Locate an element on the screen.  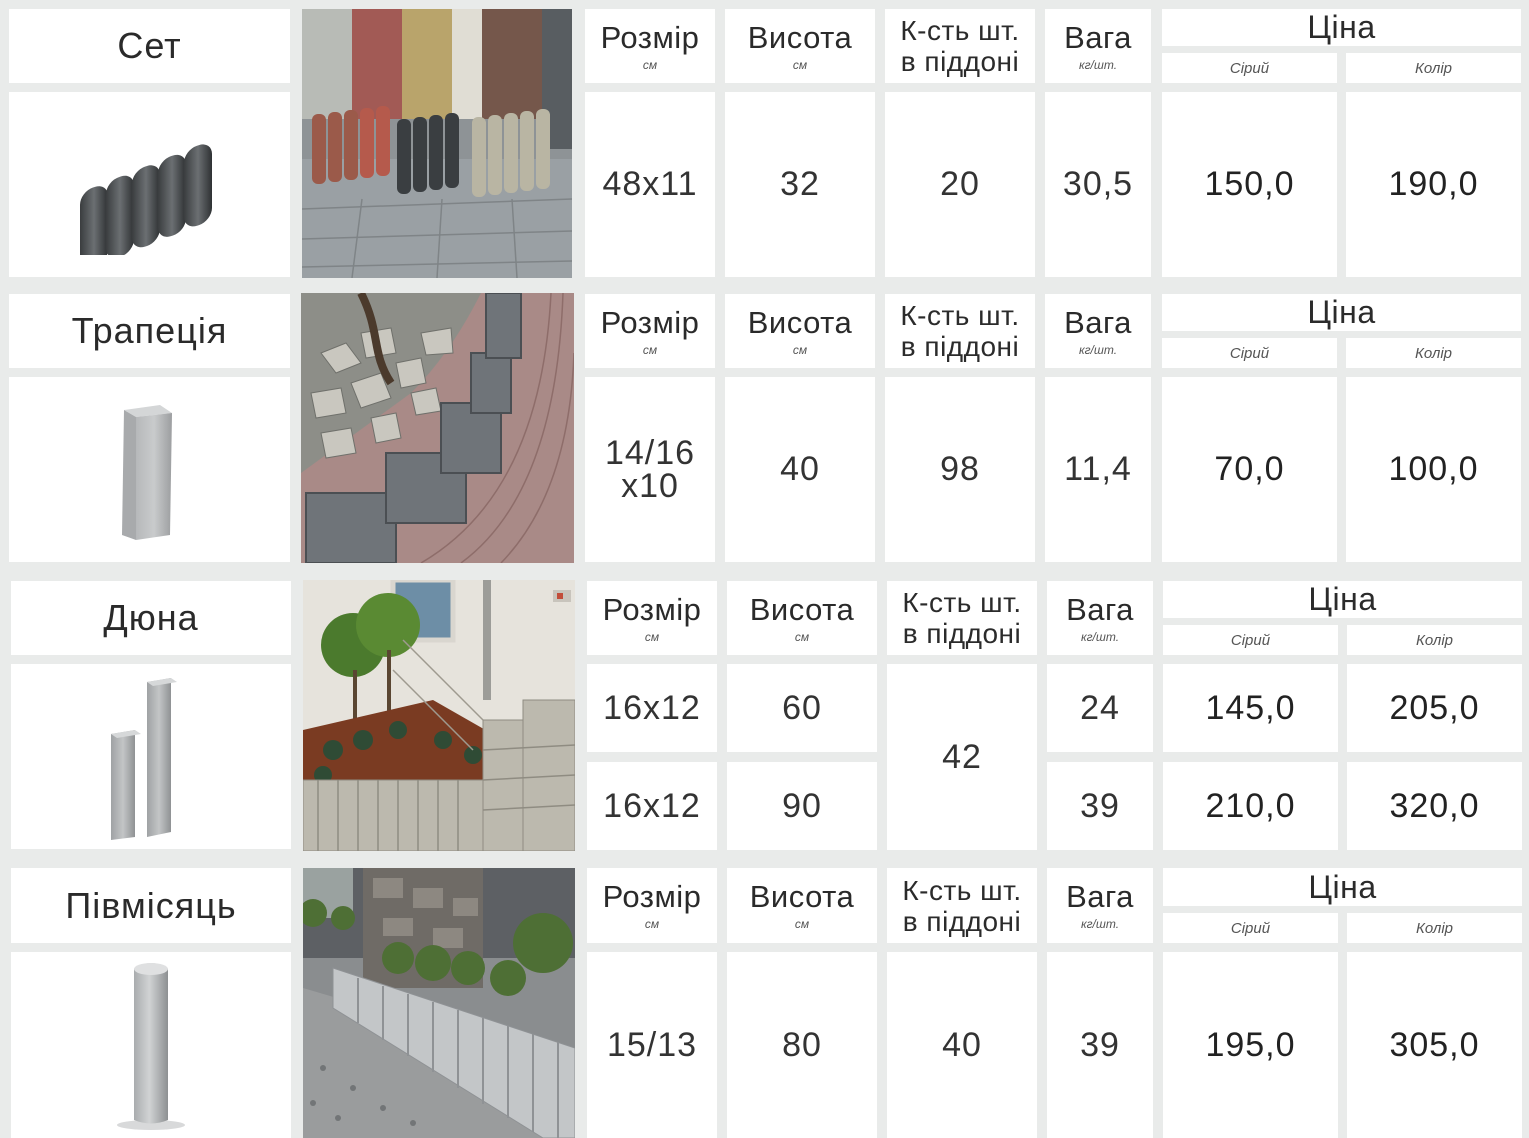
value-qty: 42 is located at coordinates (962, 757).